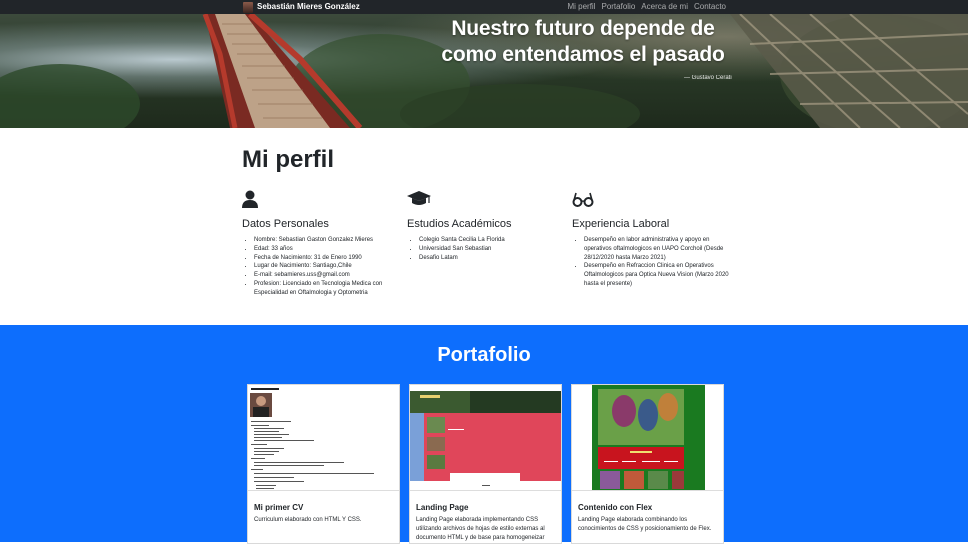 The image size is (968, 544). I want to click on glasses-icon, so click(652, 200).